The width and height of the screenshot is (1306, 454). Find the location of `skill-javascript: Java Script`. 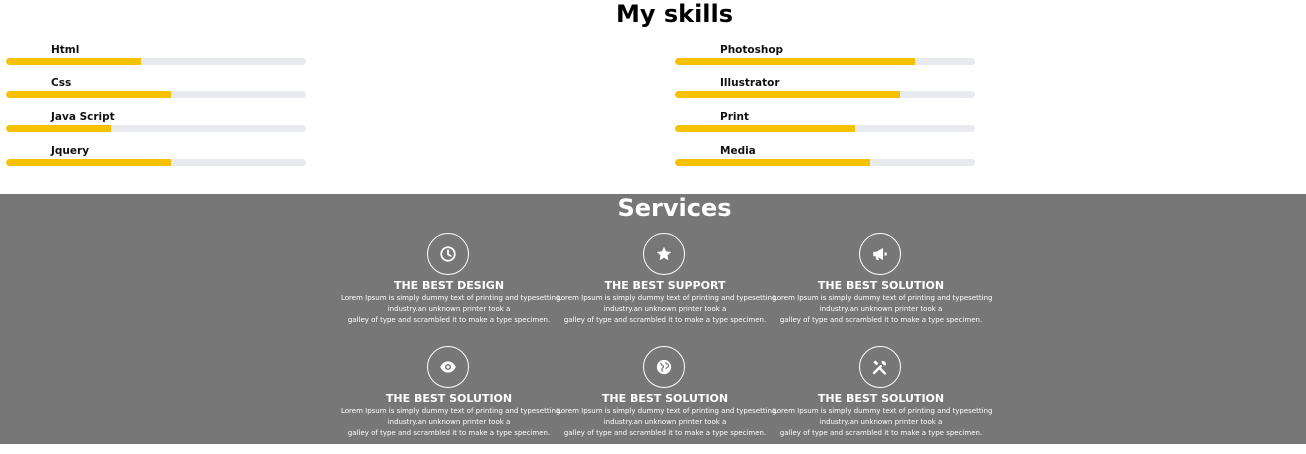

skill-javascript: Java Script is located at coordinates (156, 125).